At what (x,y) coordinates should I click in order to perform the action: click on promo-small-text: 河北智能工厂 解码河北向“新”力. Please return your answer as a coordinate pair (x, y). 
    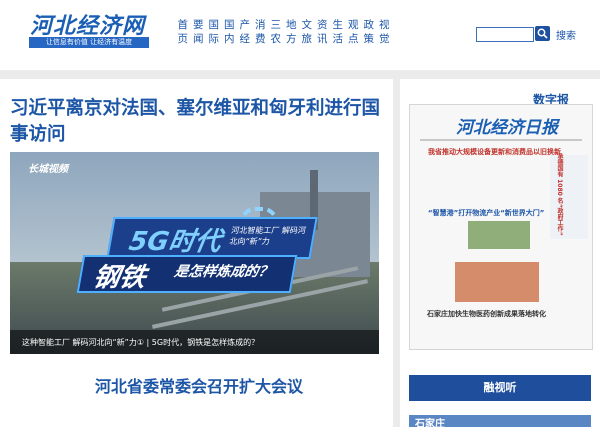
    Looking at the image, I should click on (267, 236).